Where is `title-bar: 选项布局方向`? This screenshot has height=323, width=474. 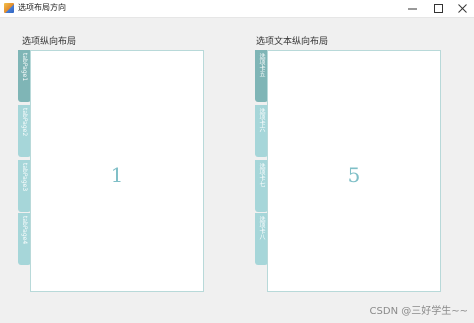 title-bar: 选项布局方向 is located at coordinates (237, 9).